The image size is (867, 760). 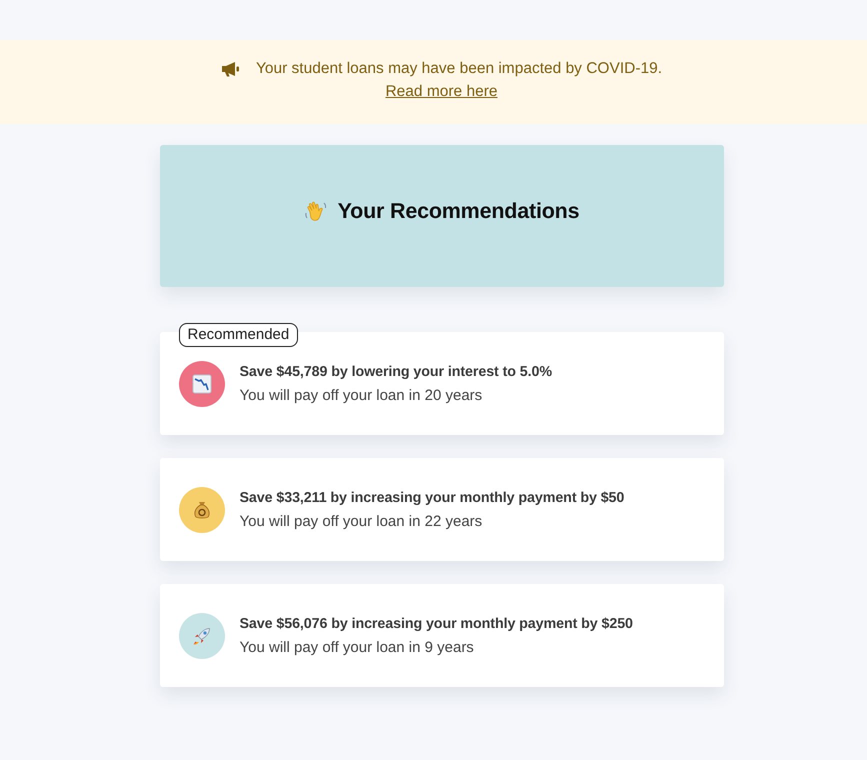 What do you see at coordinates (442, 509) in the screenshot?
I see `recommendation-card: Save $33,211 by increasing your monthly payment by $50 You will pay off your loan in 22 years` at bounding box center [442, 509].